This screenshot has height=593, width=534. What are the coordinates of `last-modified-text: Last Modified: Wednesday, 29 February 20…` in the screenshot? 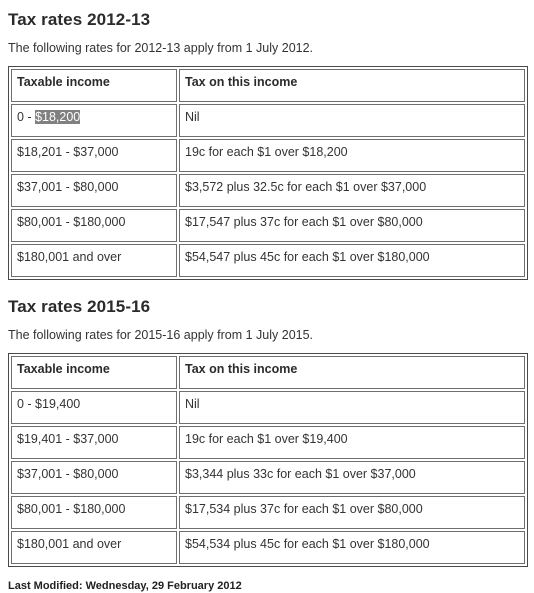 It's located at (125, 586).